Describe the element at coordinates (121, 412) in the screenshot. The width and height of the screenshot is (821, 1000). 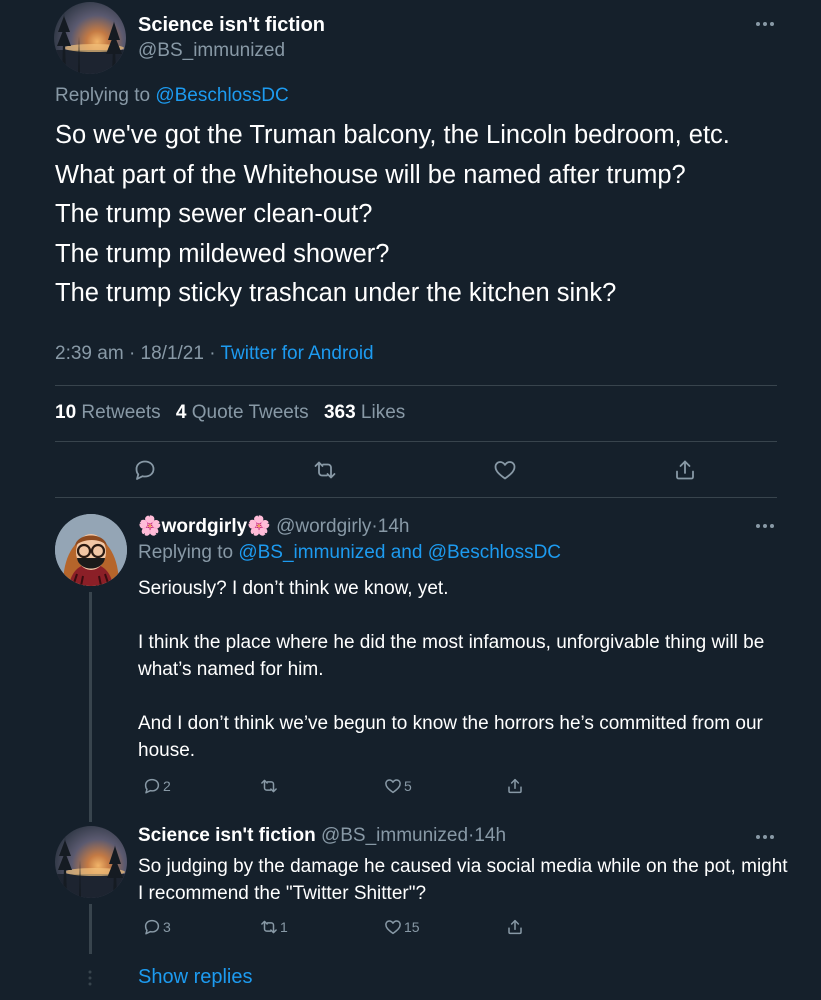
I see `retweets-label: Retweets` at that location.